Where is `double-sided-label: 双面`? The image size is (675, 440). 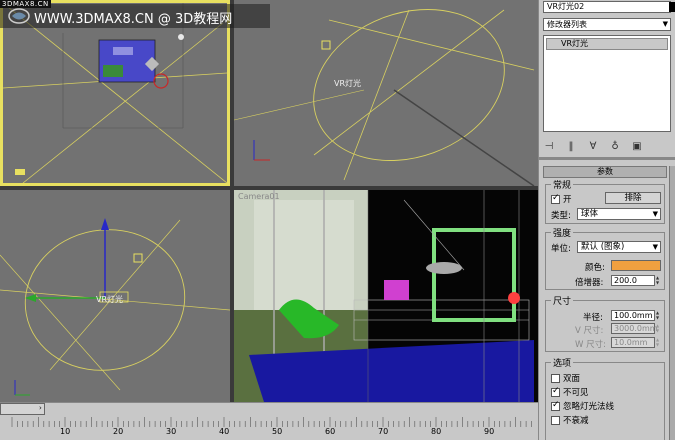
double-sided-label: 双面 is located at coordinates (572, 379).